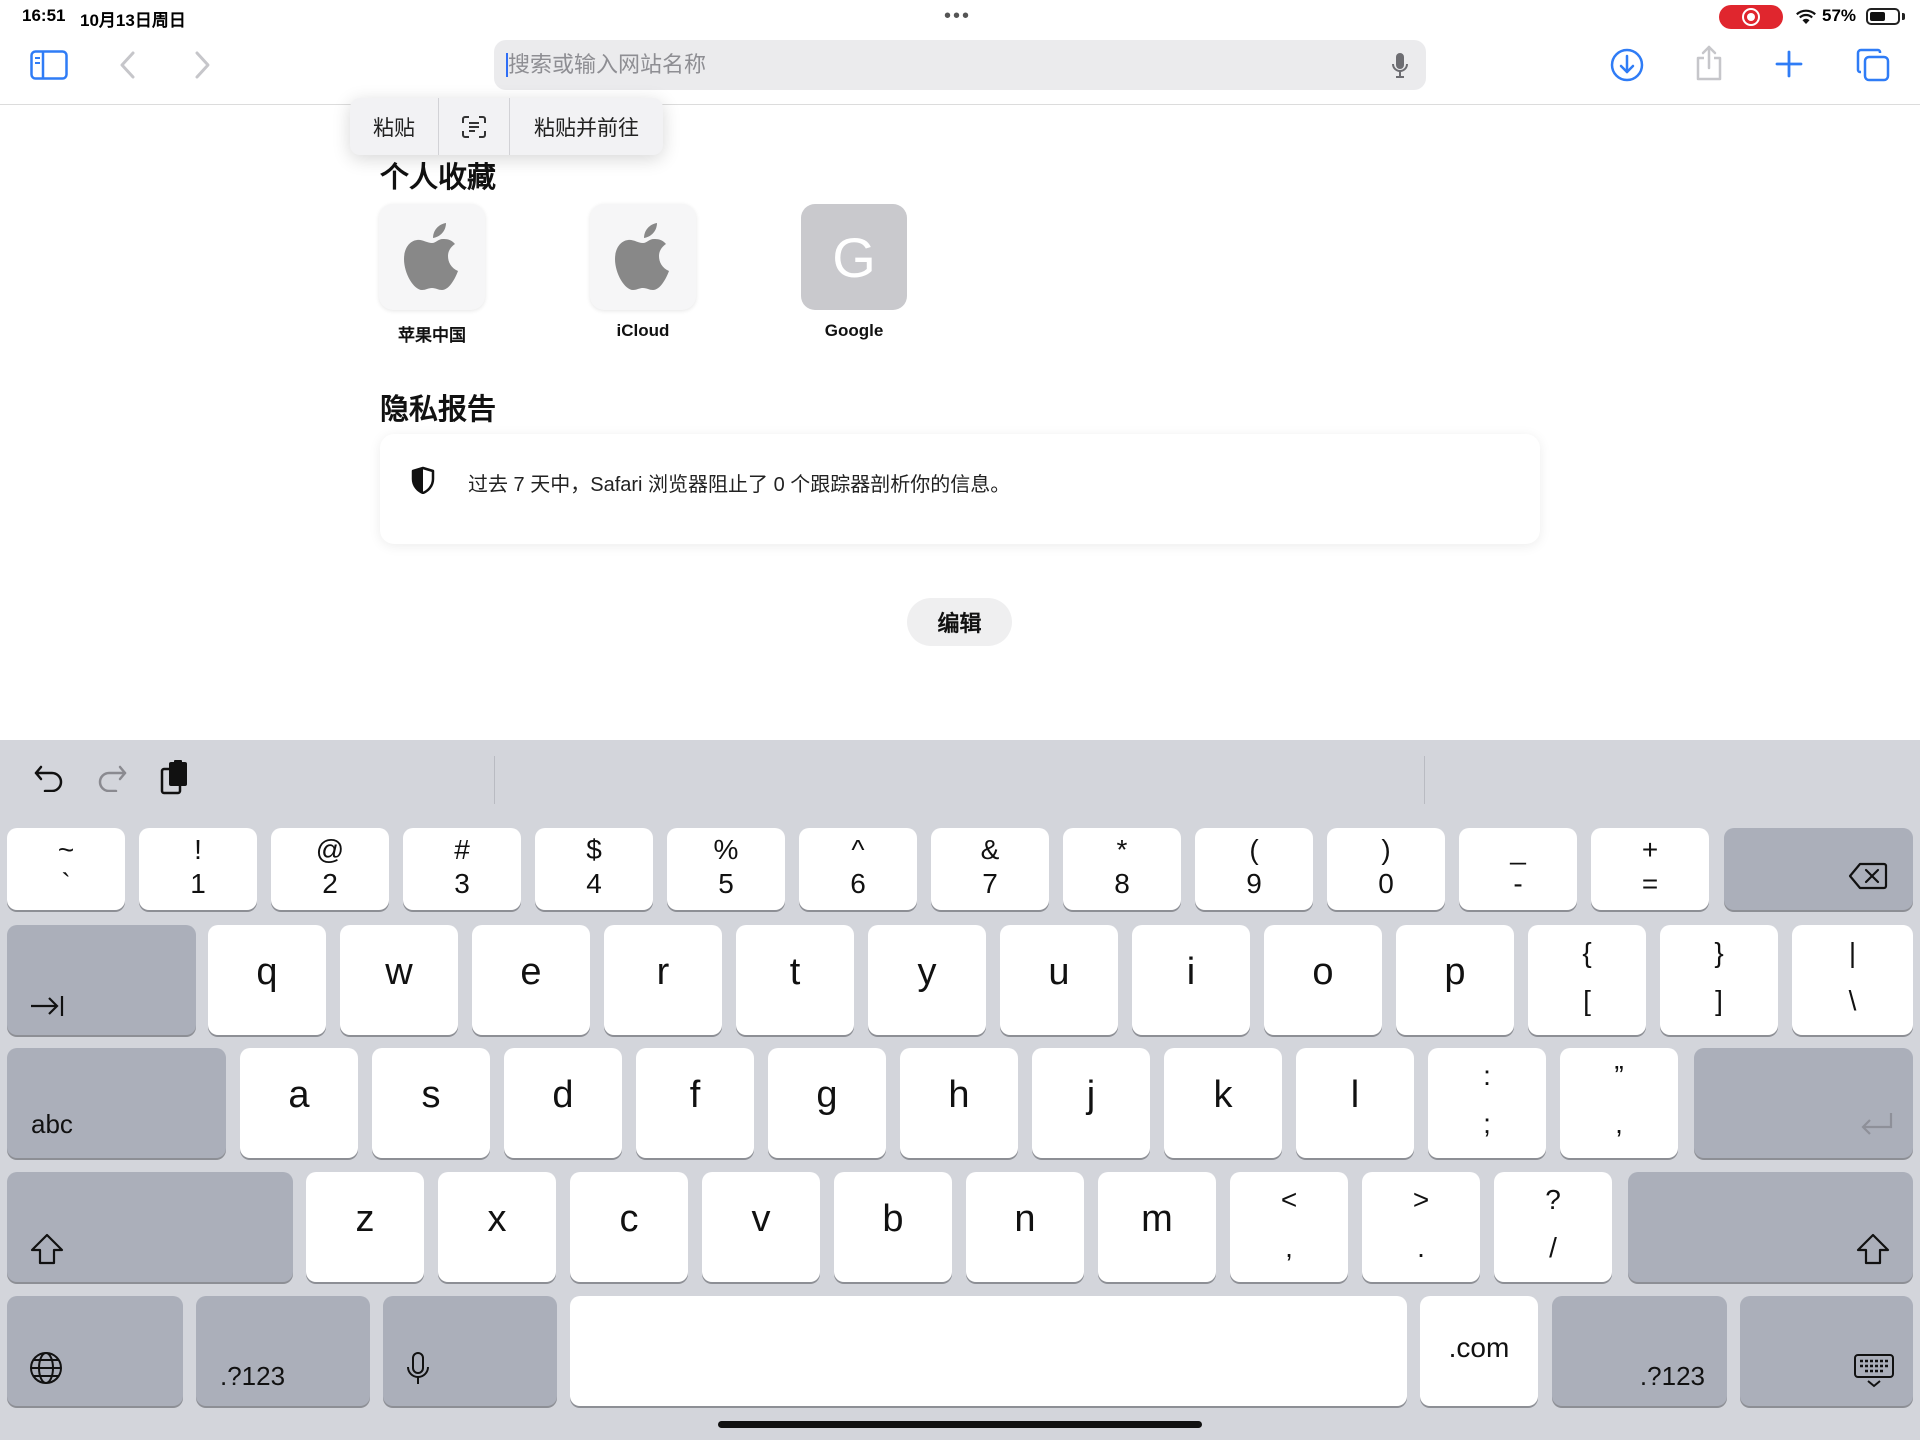 This screenshot has width=1920, height=1440. I want to click on url-bar, so click(960, 65).